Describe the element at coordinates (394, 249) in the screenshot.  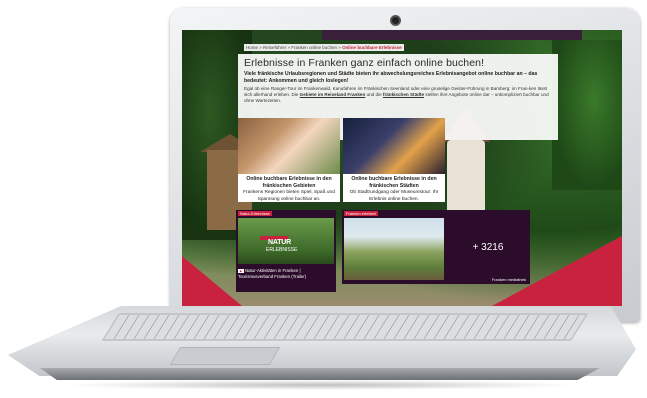
I see `photo-thumbnail` at that location.